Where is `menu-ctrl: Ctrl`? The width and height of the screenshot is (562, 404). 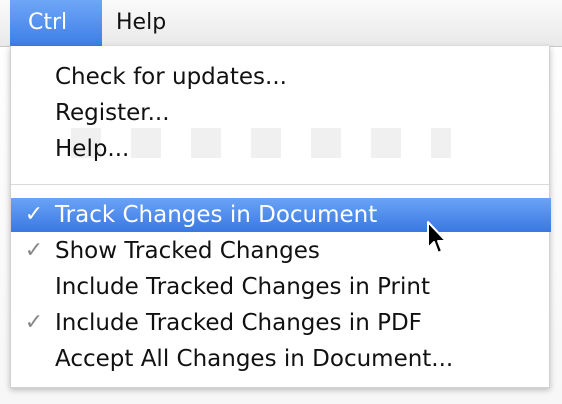
menu-ctrl: Ctrl is located at coordinates (56, 23).